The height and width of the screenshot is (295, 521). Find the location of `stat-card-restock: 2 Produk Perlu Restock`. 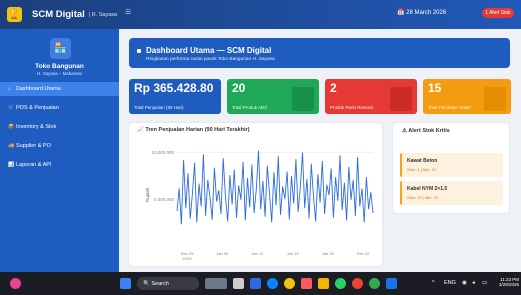

stat-card-restock: 2 Produk Perlu Restock is located at coordinates (371, 96).